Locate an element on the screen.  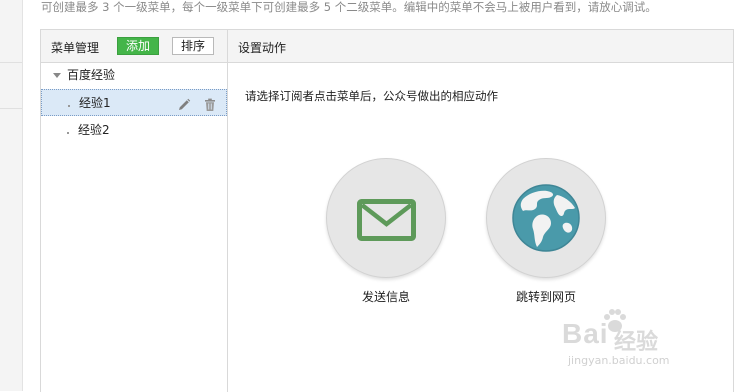
jump-to-webpage-circle is located at coordinates (546, 218).